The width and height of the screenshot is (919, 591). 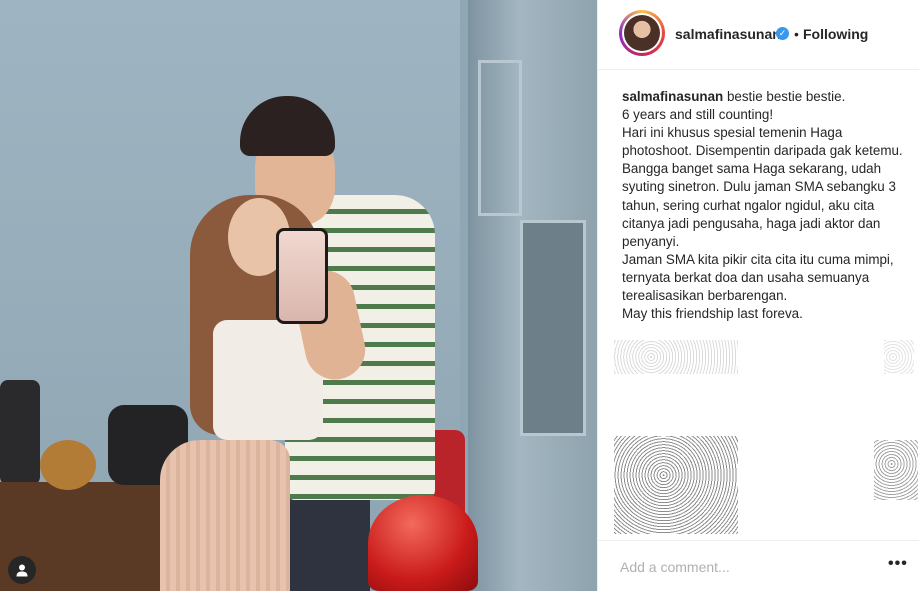 What do you see at coordinates (786, 96) in the screenshot?
I see `caption-line: bestie bestie bestie.` at bounding box center [786, 96].